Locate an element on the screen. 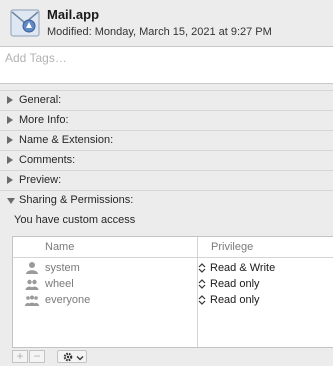 The height and width of the screenshot is (366, 333). column-header-privilege: Privilege is located at coordinates (232, 247).